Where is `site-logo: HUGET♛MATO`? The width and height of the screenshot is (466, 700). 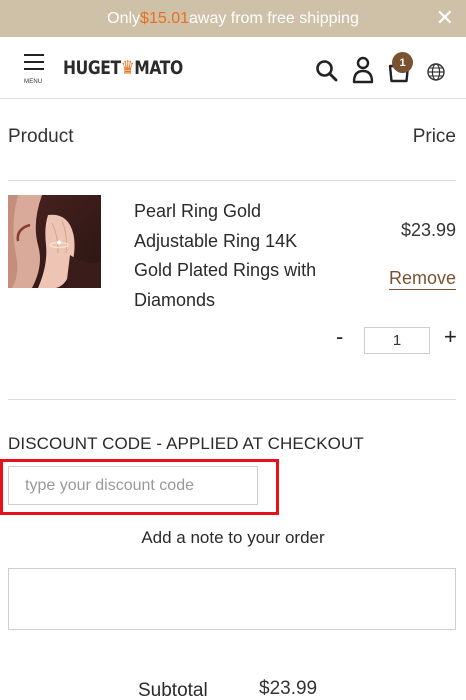 site-logo: HUGET♛MATO is located at coordinates (123, 68).